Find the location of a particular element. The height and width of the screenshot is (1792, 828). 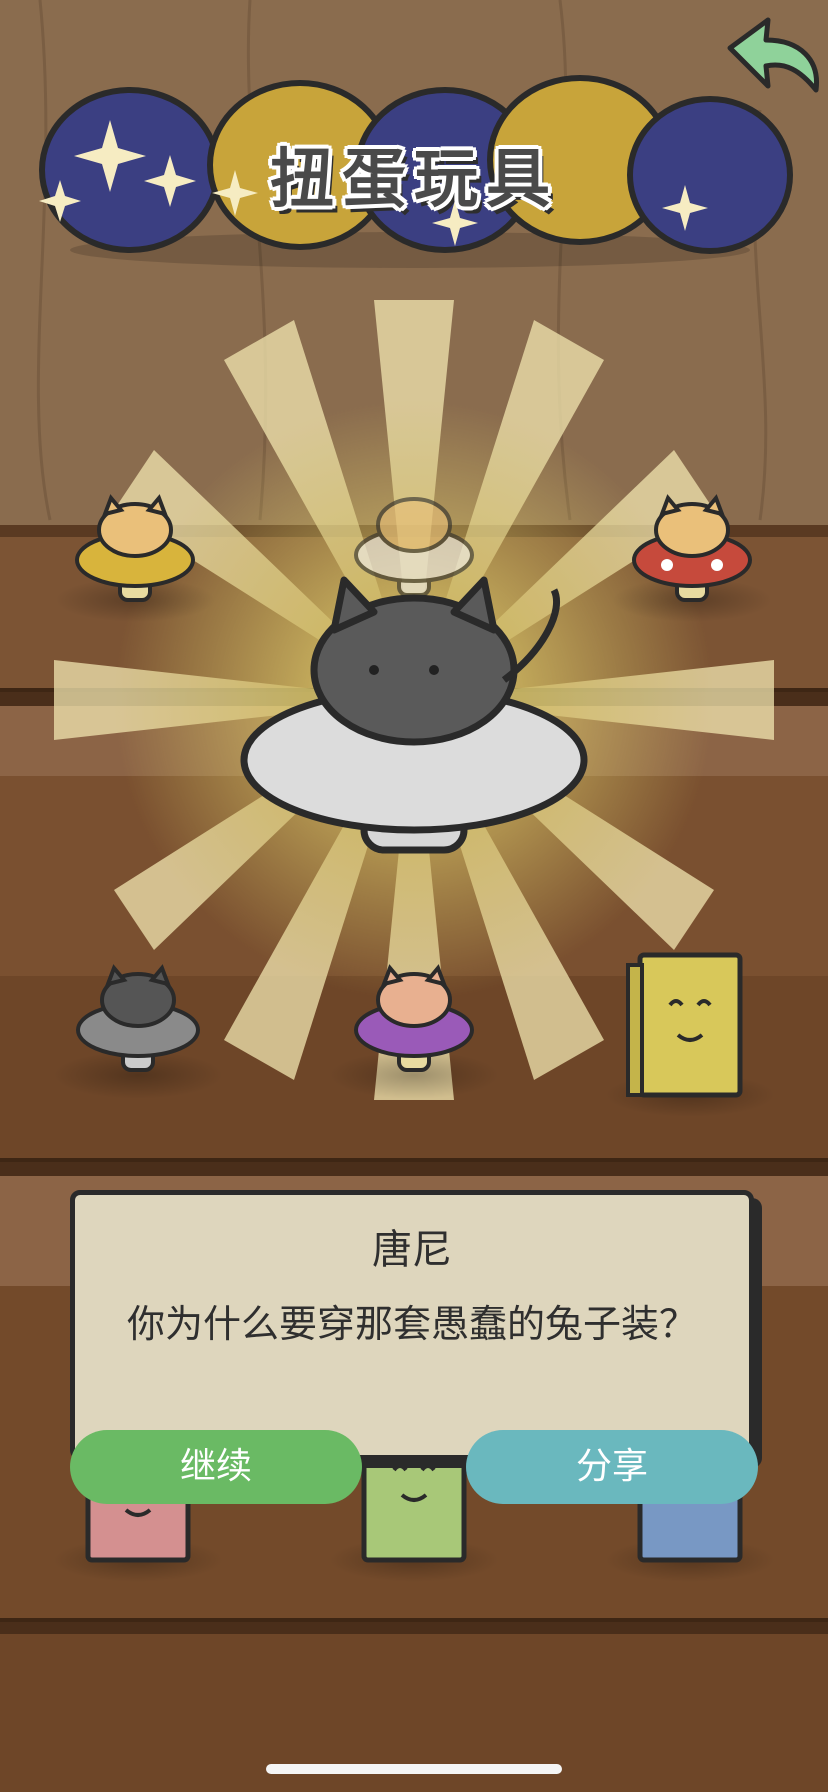

page-title: 扭蛋玩具 is located at coordinates (414, 180).